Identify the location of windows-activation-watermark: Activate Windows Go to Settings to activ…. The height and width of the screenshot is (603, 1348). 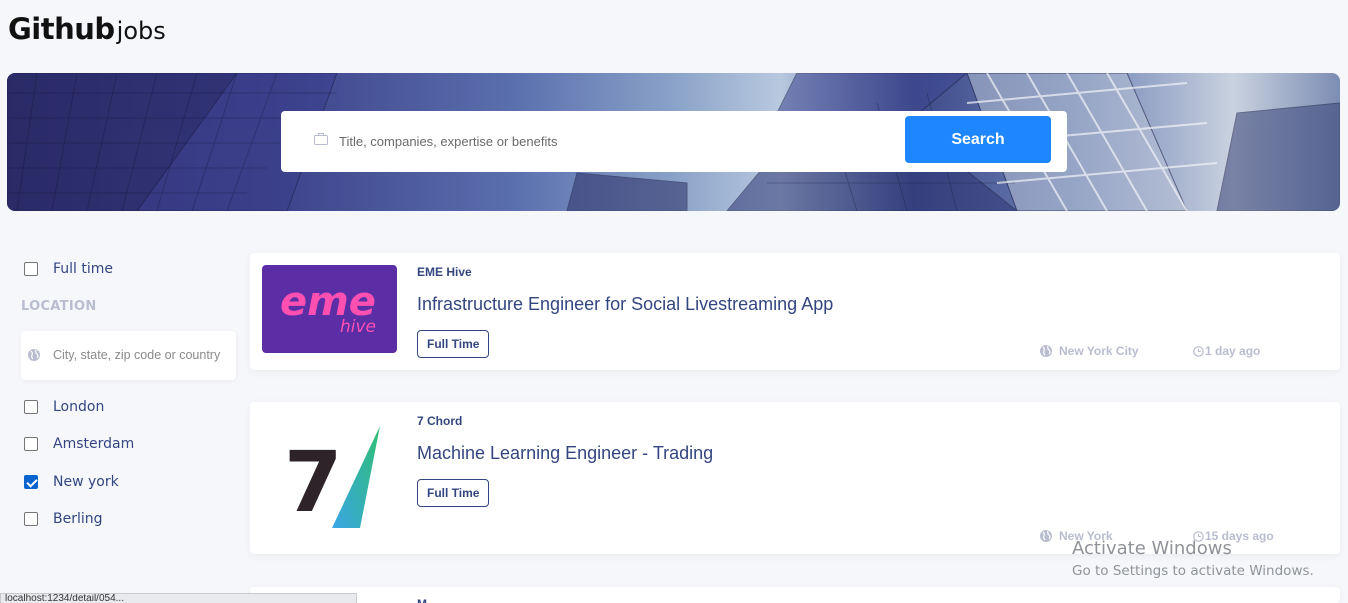
(1193, 558).